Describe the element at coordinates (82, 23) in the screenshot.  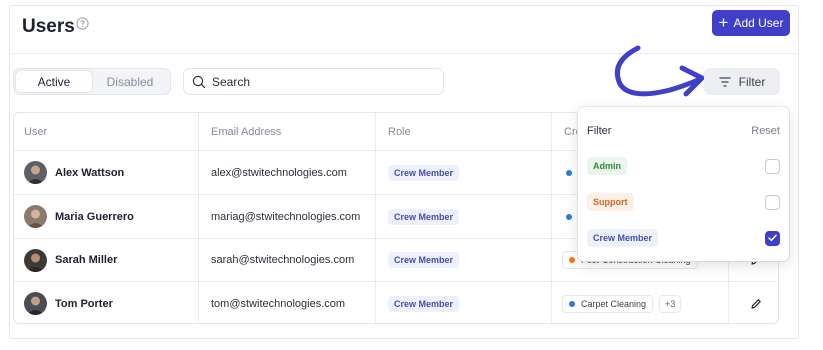
I see `help-icon` at that location.